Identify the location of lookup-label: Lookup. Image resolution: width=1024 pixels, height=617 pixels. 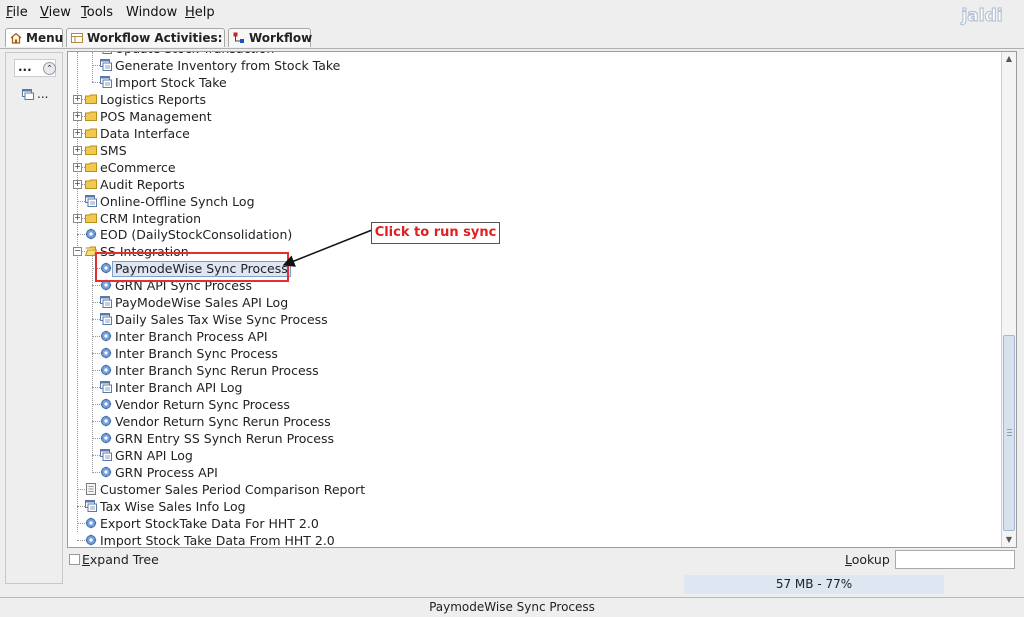
(867, 559).